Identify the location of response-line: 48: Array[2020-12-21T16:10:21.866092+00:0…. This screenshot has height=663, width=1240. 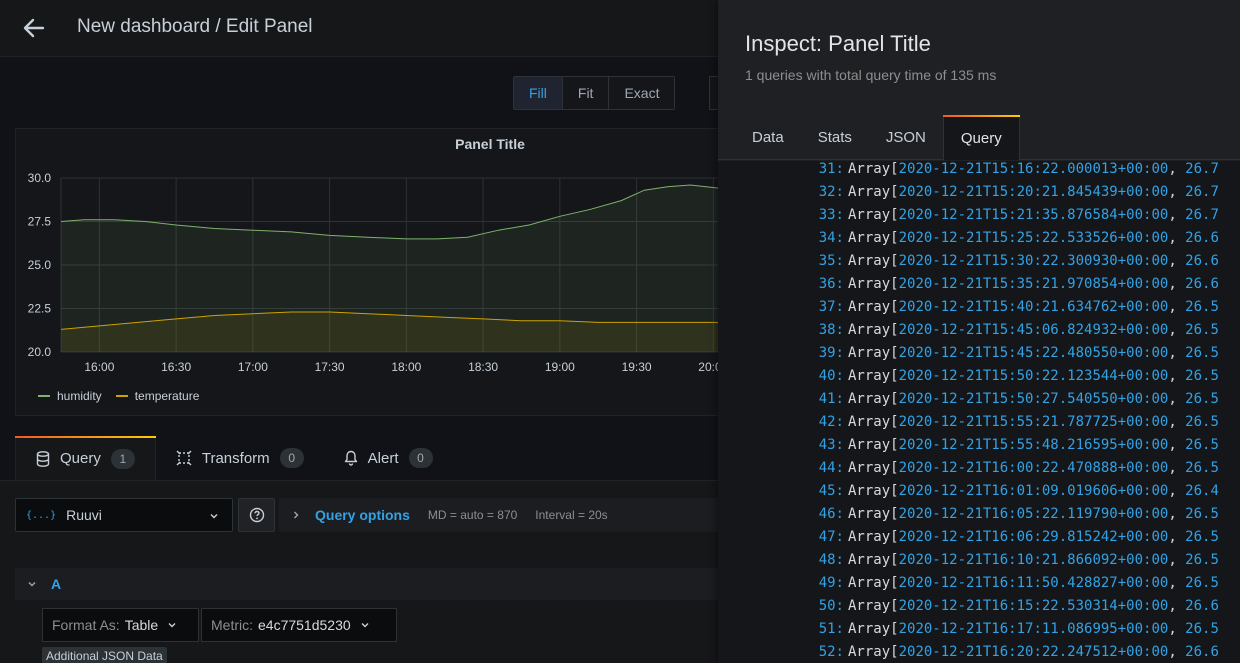
(968, 560).